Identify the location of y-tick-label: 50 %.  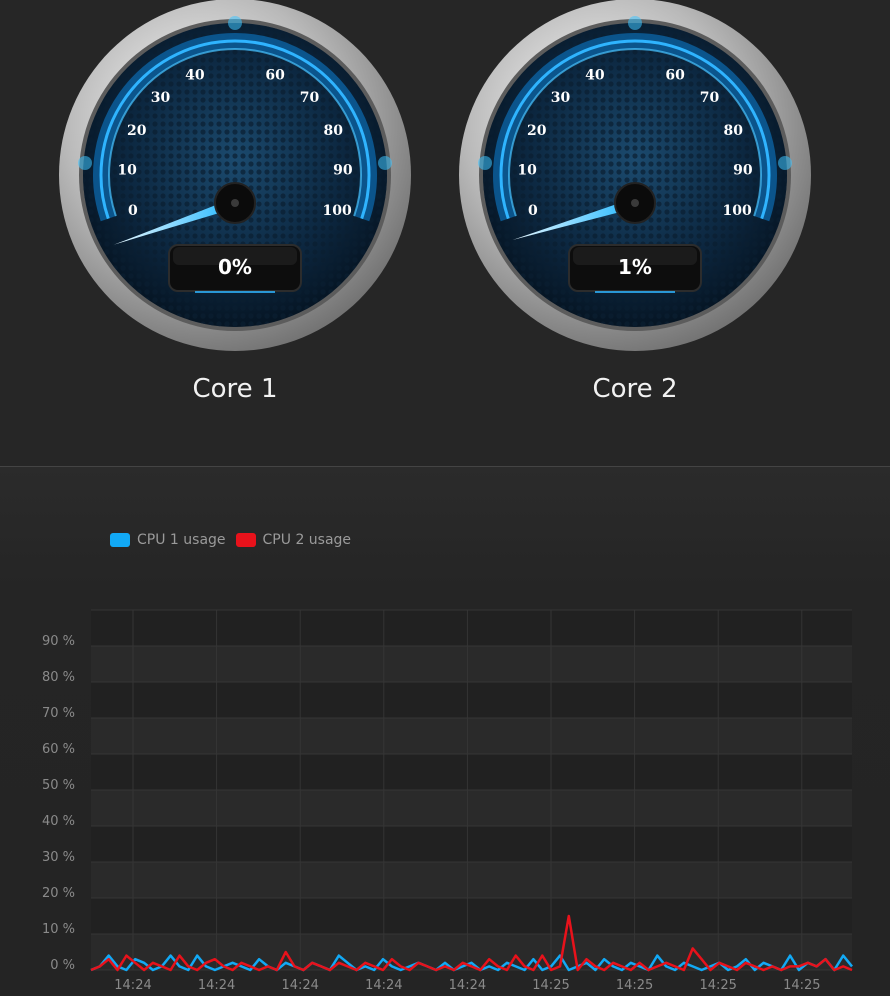
(58, 785).